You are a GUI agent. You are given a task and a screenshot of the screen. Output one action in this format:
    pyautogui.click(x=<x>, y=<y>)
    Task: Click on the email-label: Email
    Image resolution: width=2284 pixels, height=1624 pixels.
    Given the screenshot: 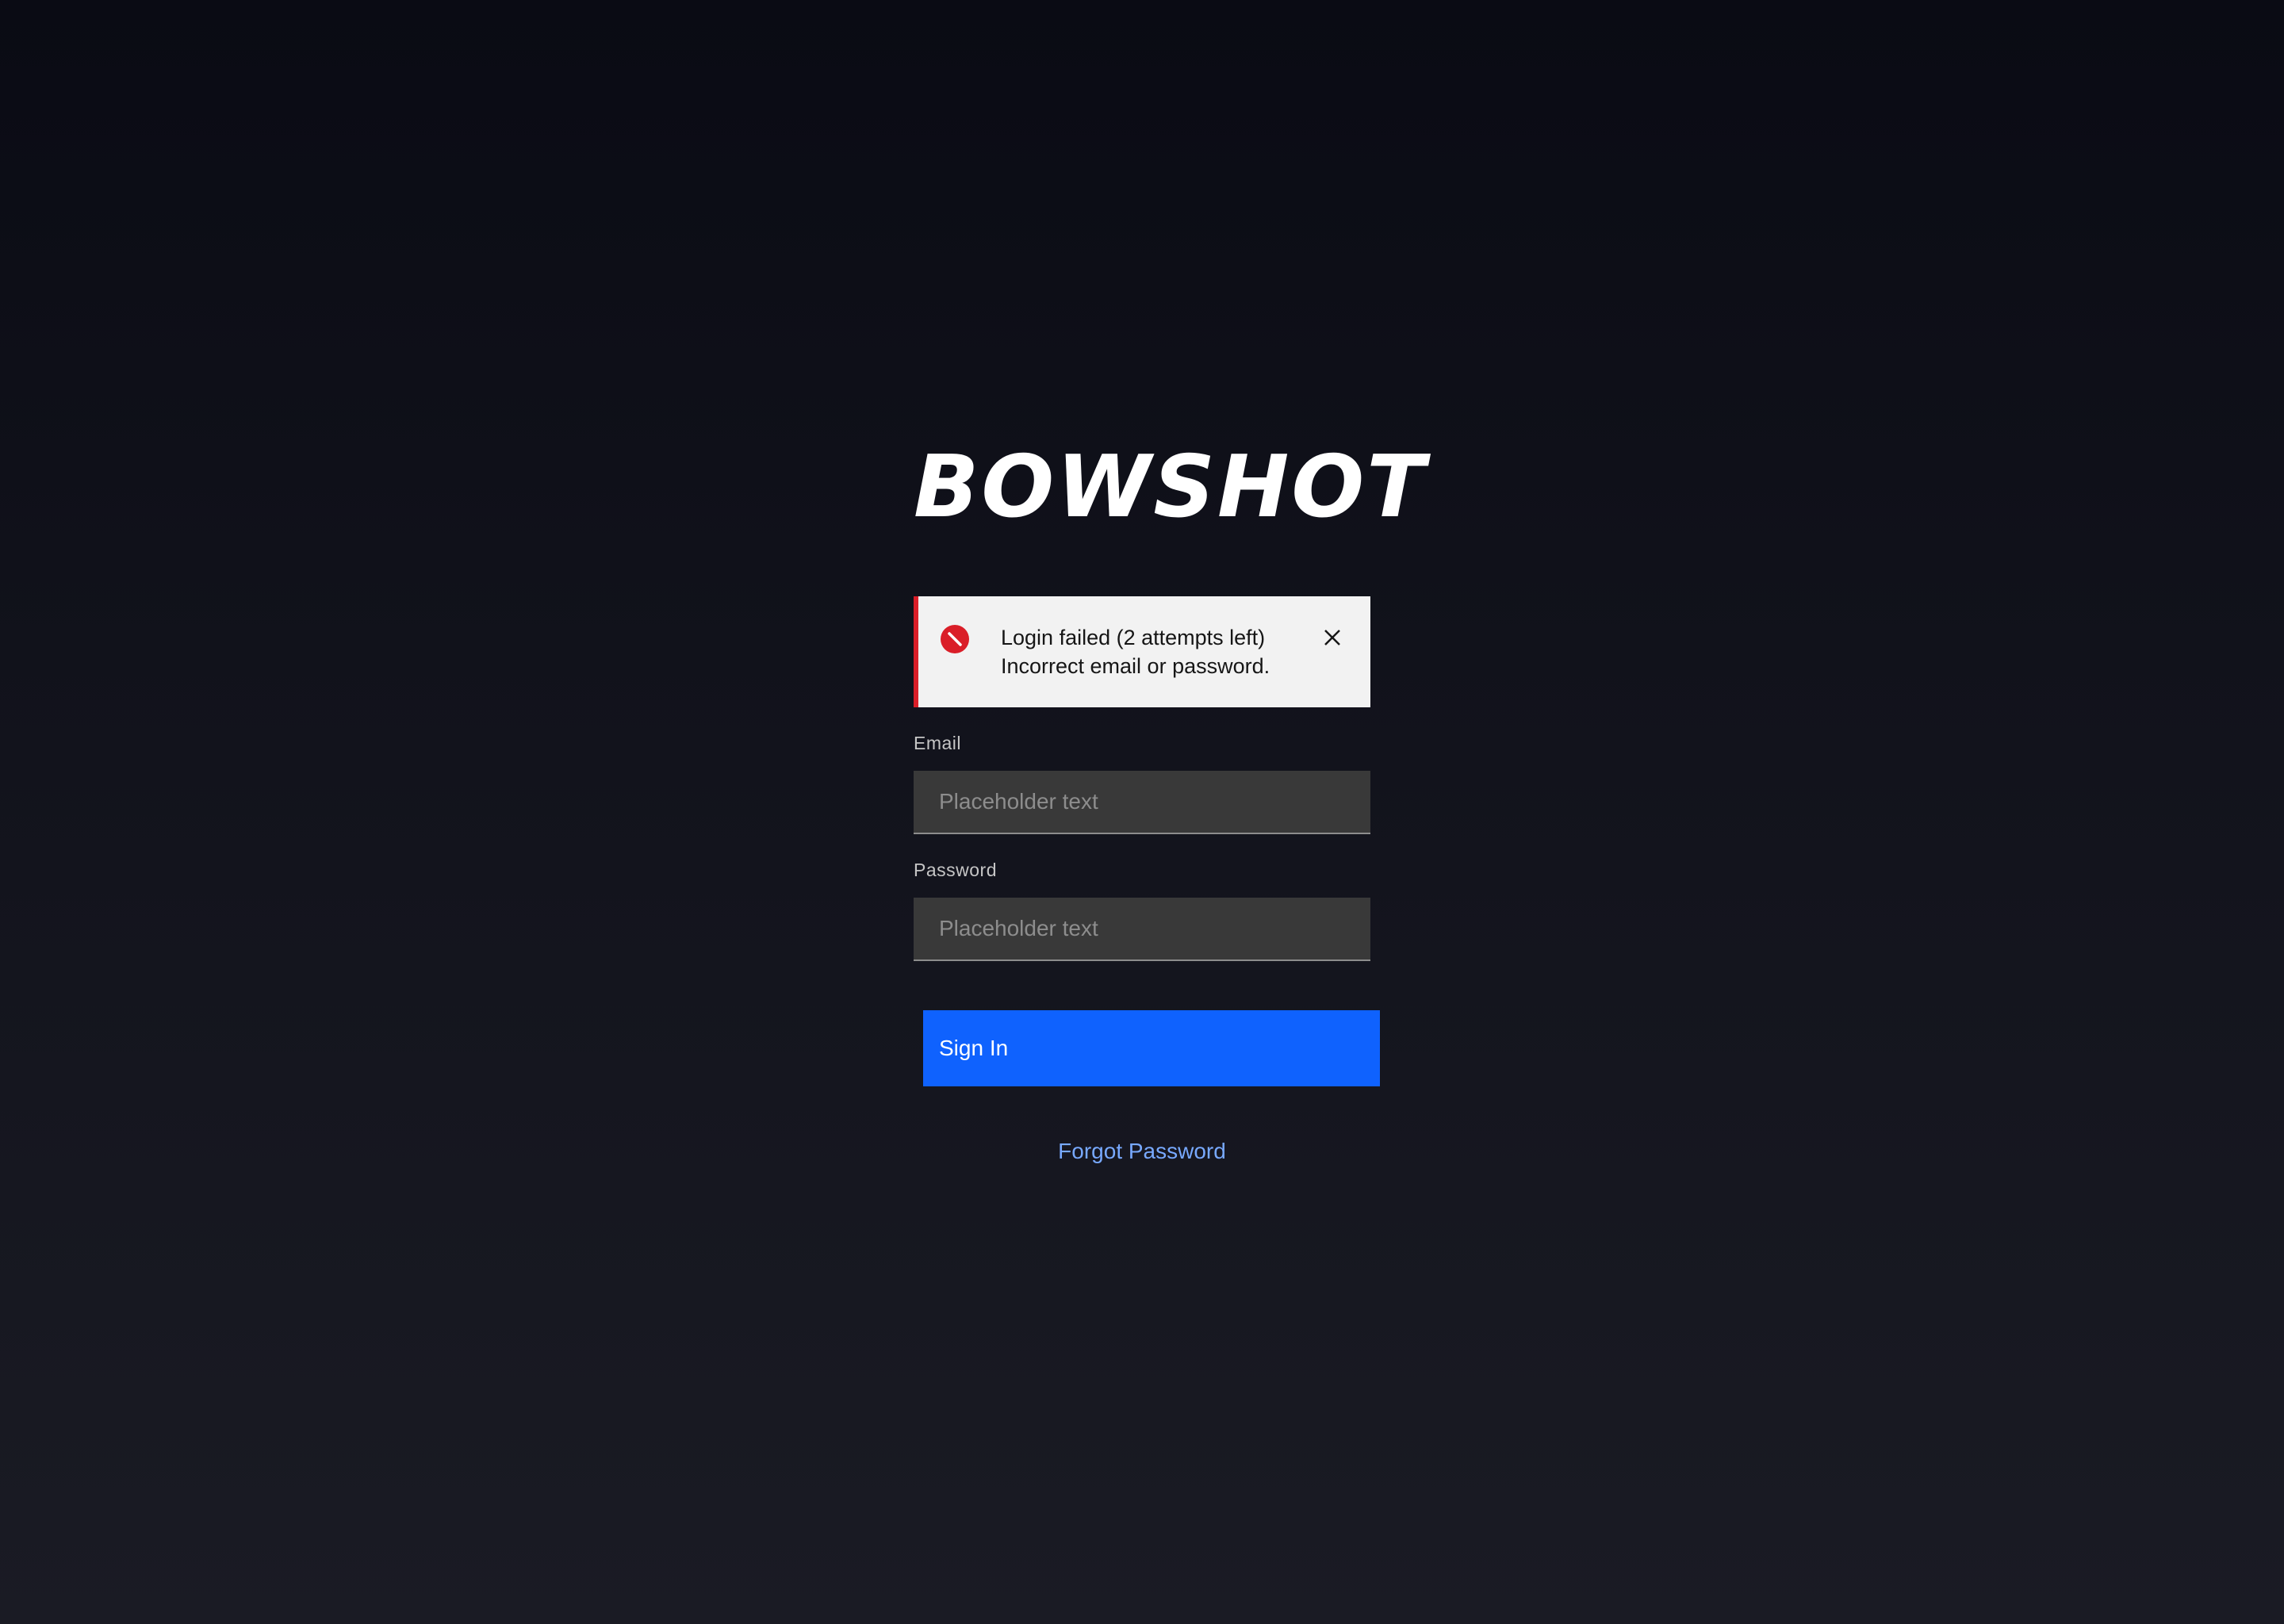 What is the action you would take?
    pyautogui.click(x=938, y=743)
    